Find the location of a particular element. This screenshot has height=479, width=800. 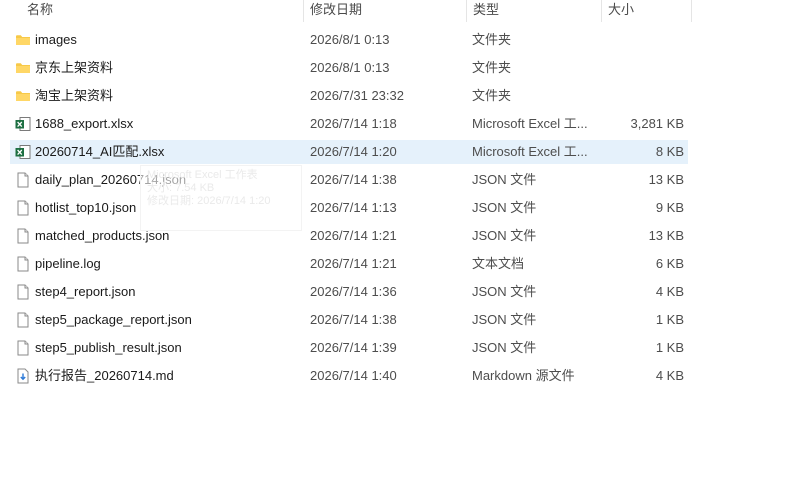

file-row: pipeline.log 2026/7/14 1:21 文本文档 6 KB is located at coordinates (349, 264).